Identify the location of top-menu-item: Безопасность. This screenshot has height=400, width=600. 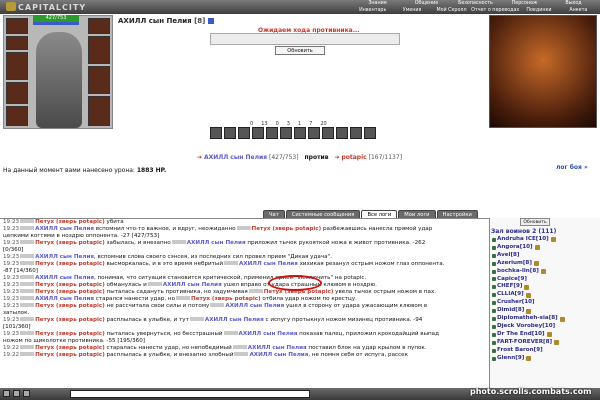
(475, 3).